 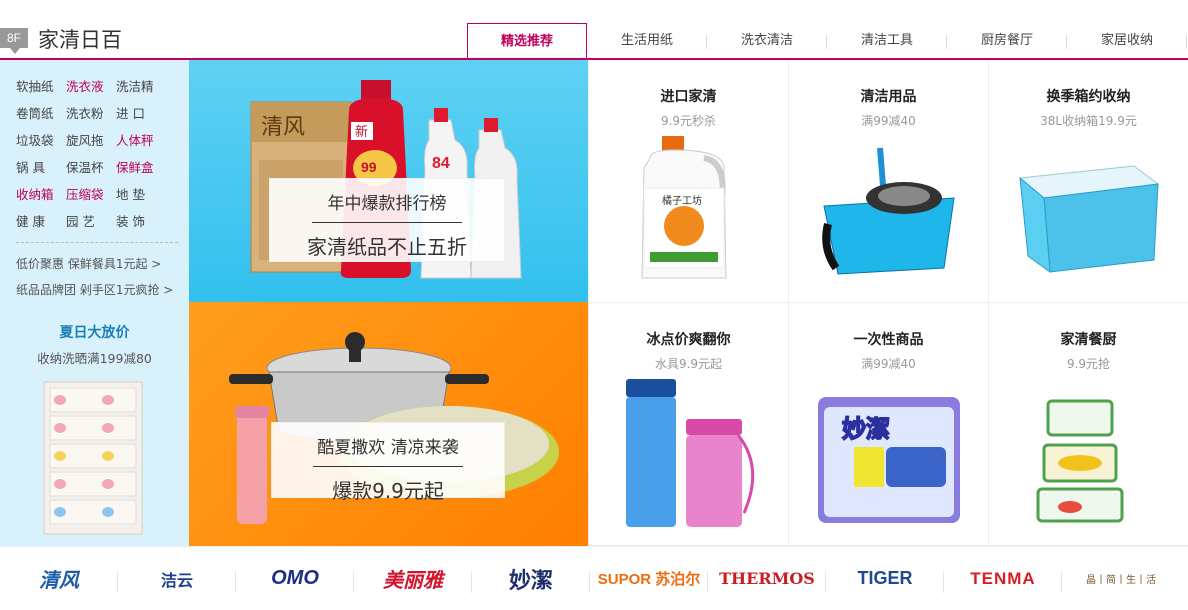 What do you see at coordinates (647, 41) in the screenshot?
I see `tab-tissue: 生活用纸` at bounding box center [647, 41].